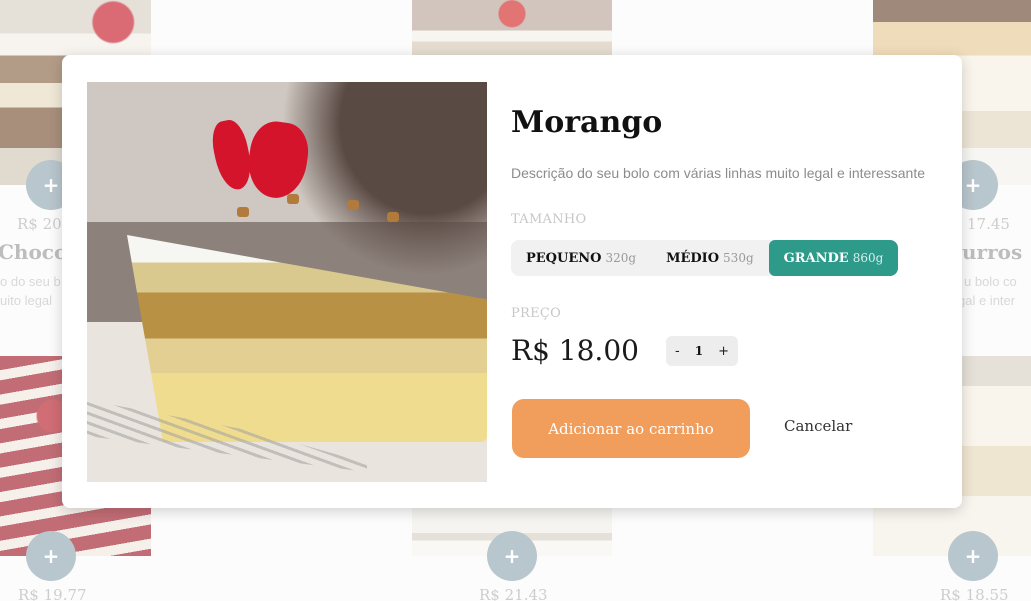  Describe the element at coordinates (818, 426) in the screenshot. I see `cancel-button: Cancelar` at that location.